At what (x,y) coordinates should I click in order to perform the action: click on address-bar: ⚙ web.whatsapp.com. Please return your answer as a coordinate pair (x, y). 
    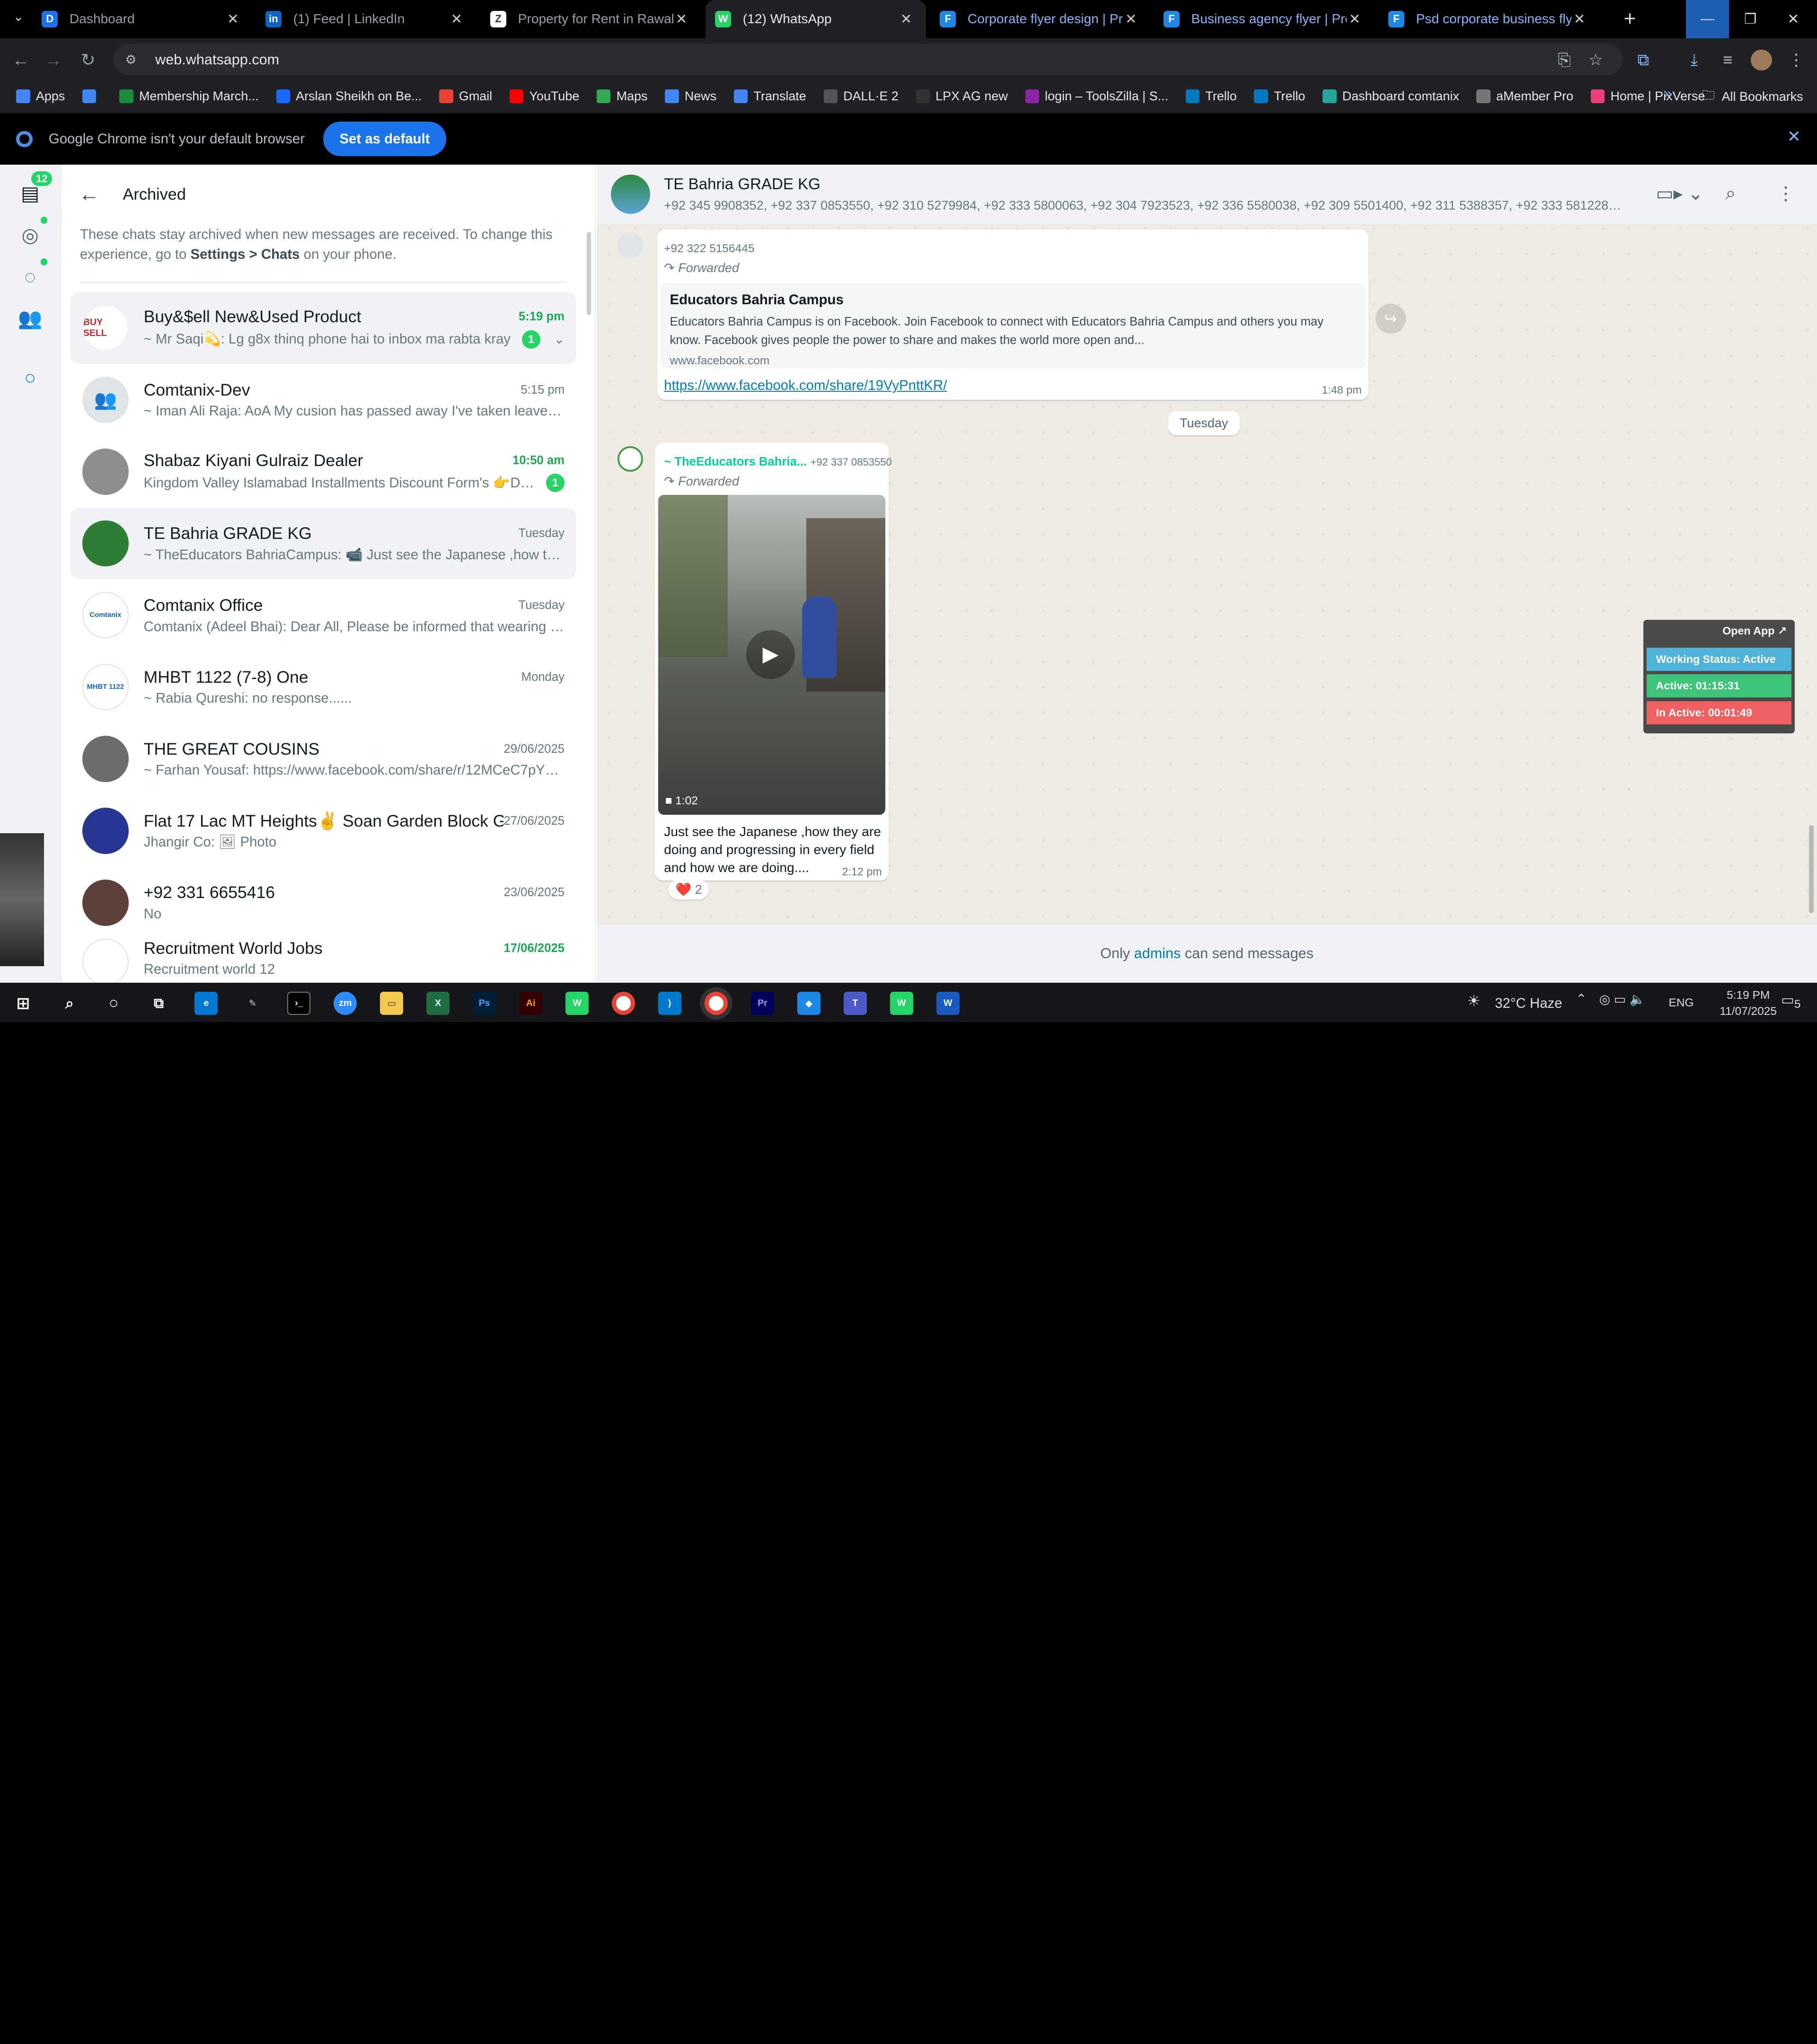
    Looking at the image, I should click on (868, 60).